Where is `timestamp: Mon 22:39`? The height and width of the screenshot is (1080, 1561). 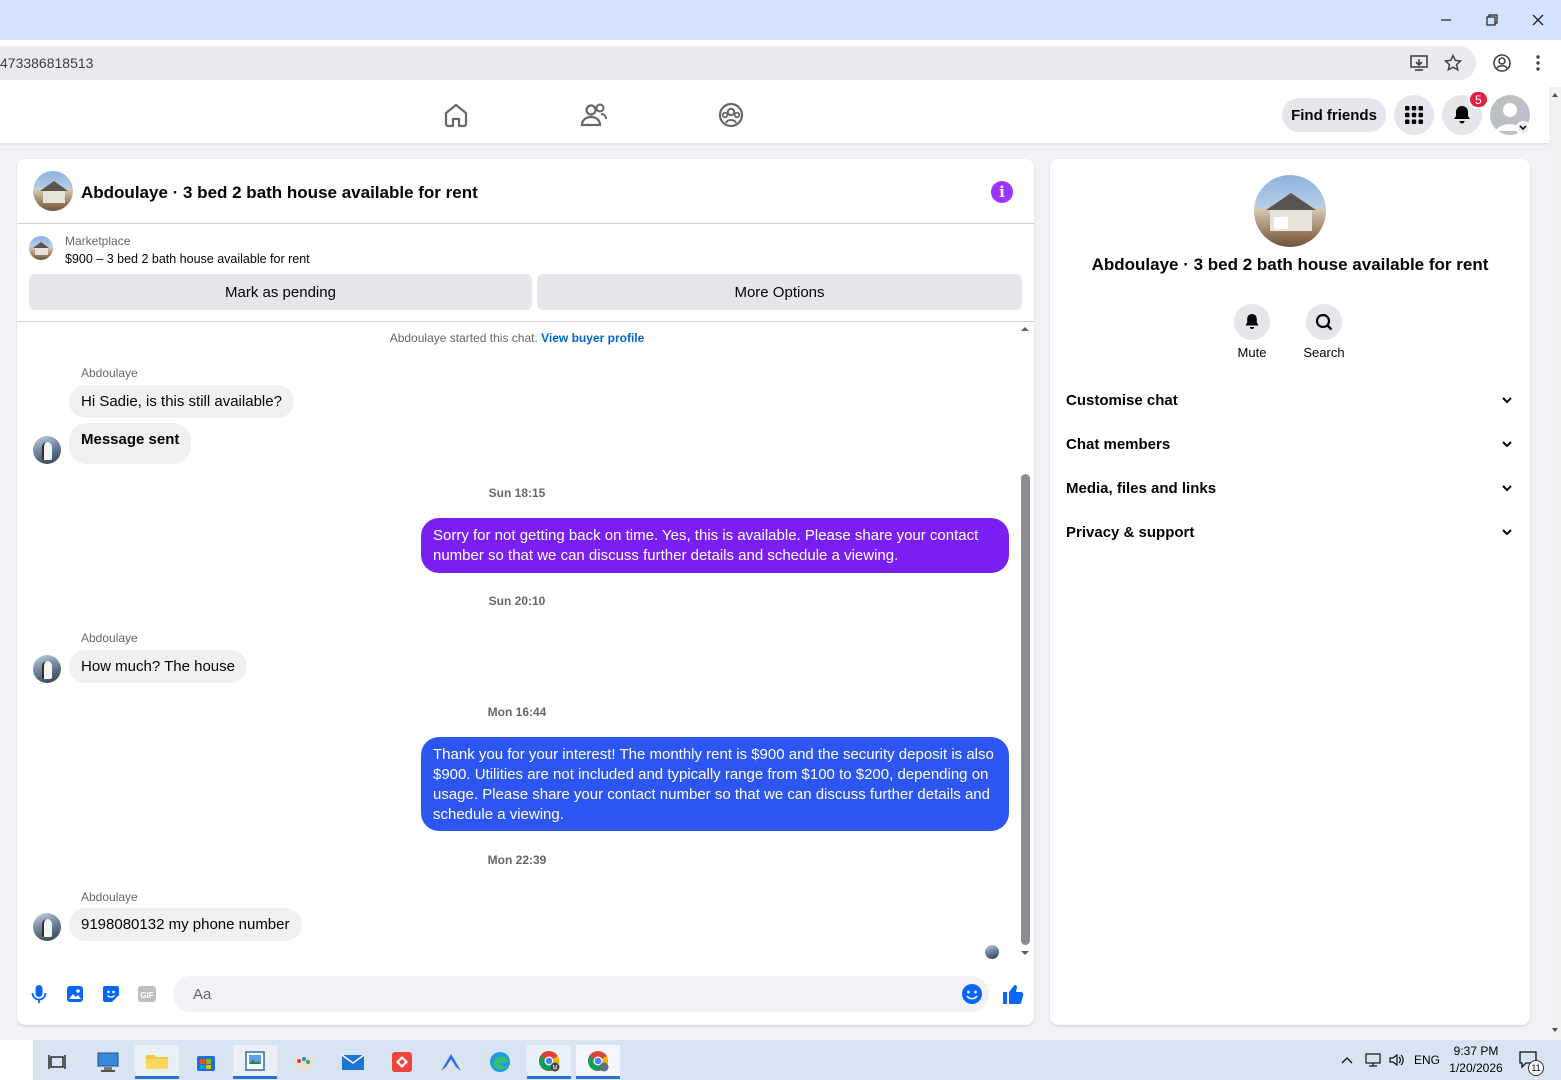
timestamp: Mon 22:39 is located at coordinates (517, 860).